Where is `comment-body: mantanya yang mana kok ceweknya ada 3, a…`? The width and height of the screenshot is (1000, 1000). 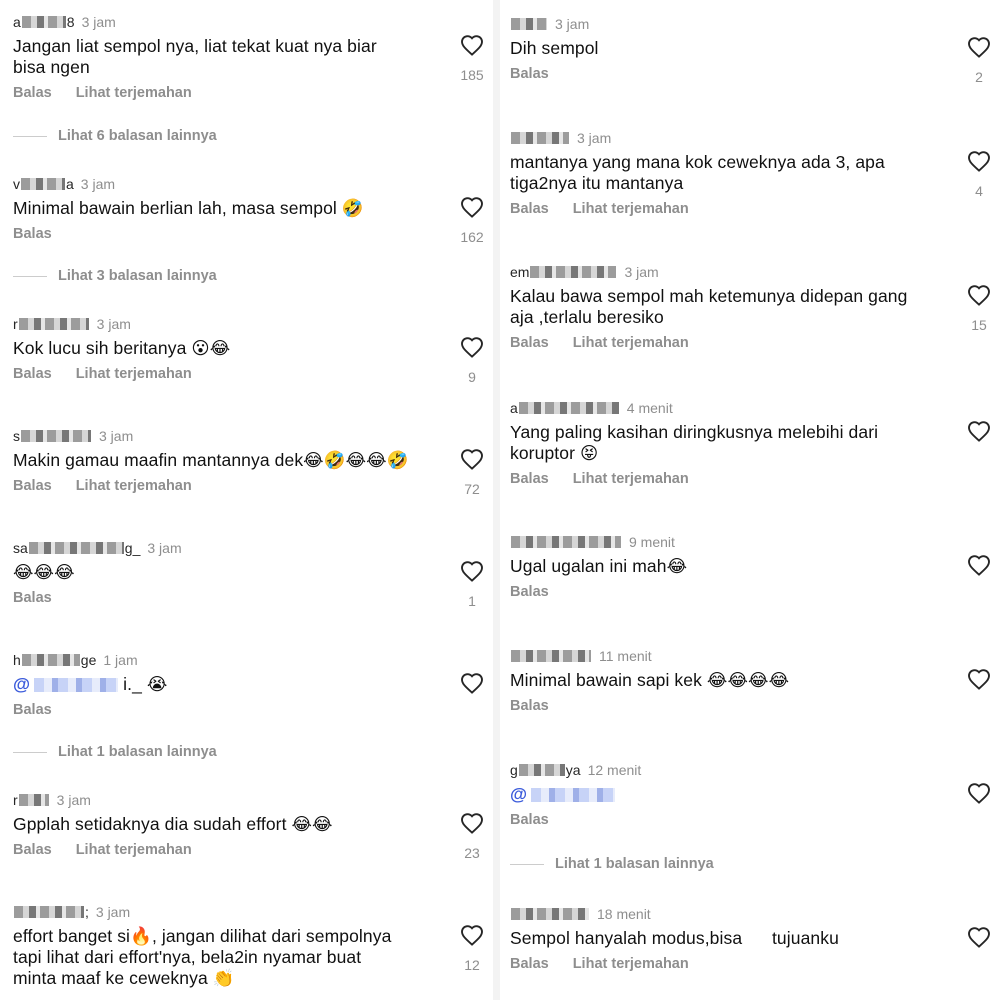 comment-body: mantanya yang mana kok ceweknya ada 3, a… is located at coordinates (697, 172).